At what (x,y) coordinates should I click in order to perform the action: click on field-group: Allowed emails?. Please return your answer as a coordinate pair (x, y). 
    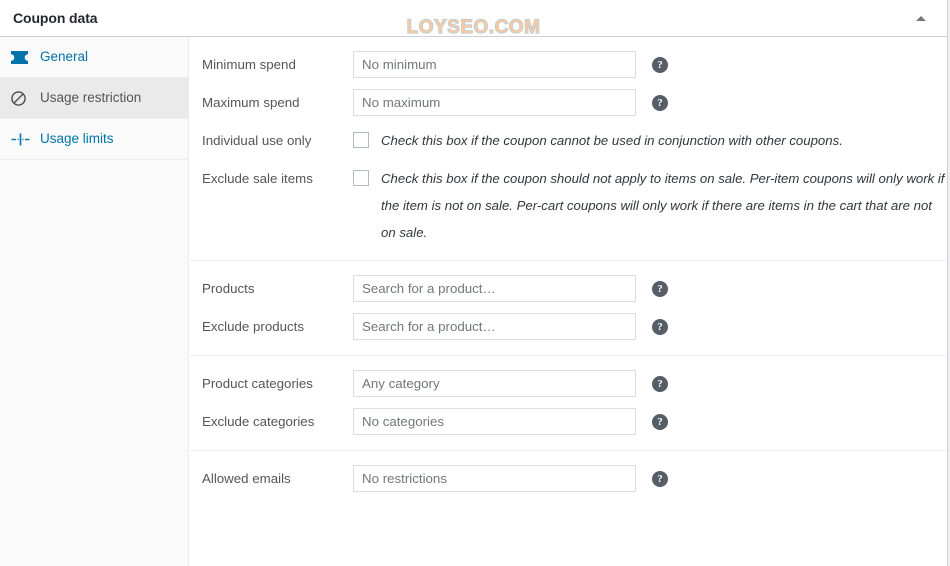
    Looking at the image, I should click on (568, 479).